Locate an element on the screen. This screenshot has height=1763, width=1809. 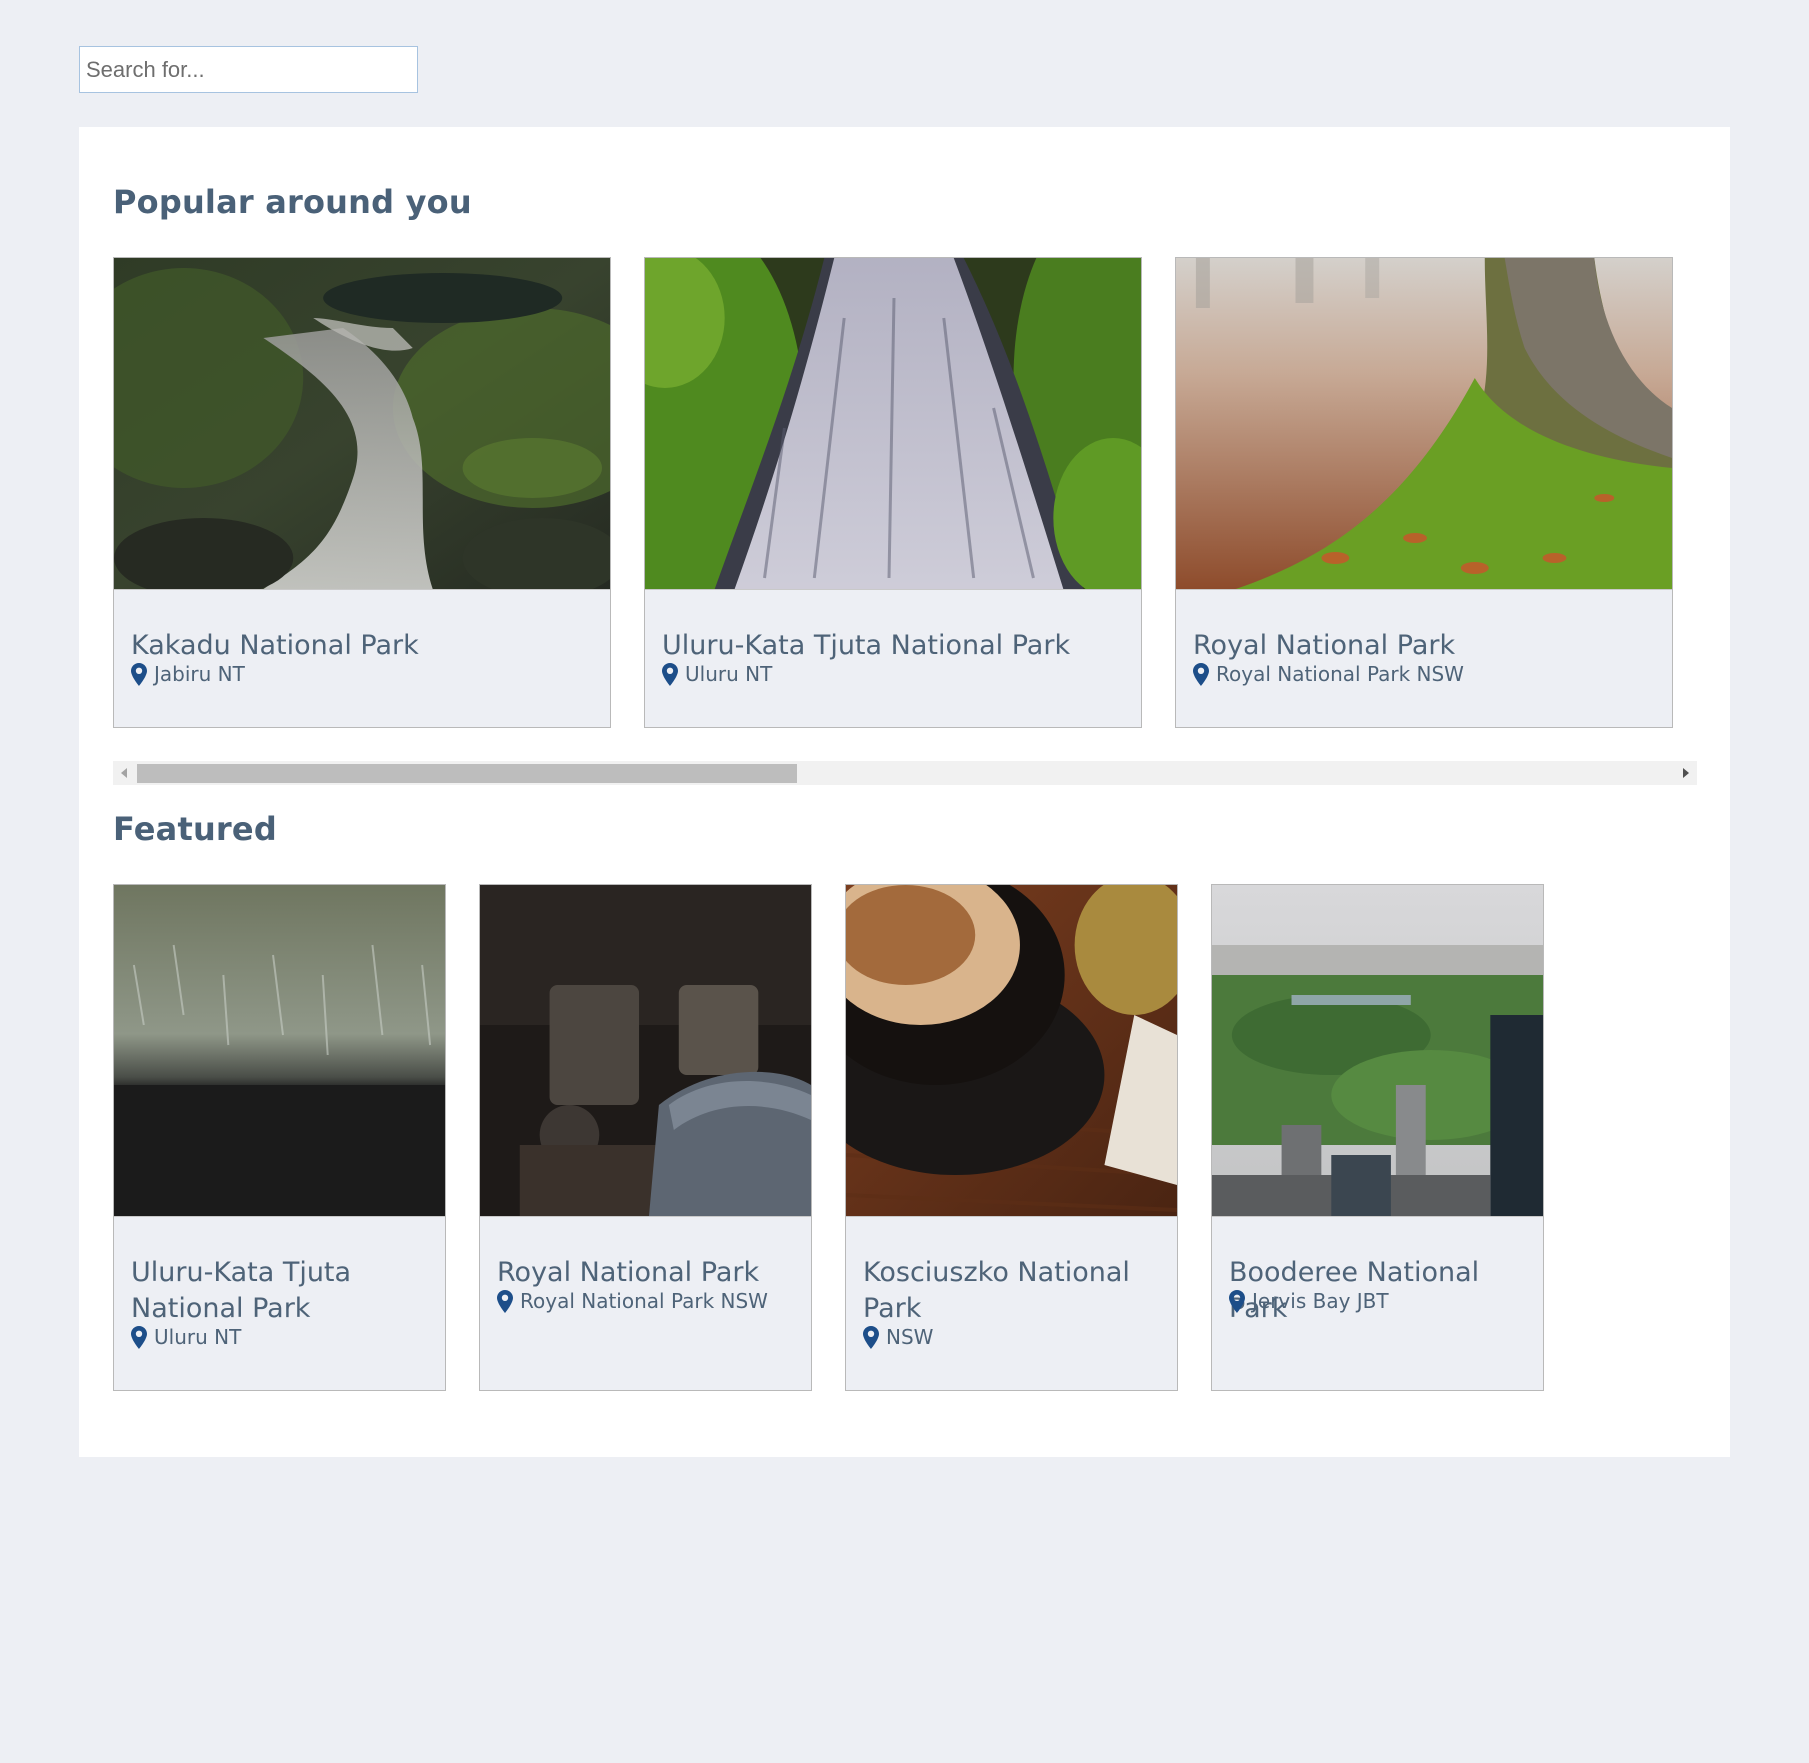
park-location-text: Jabiru NT is located at coordinates (199, 674).